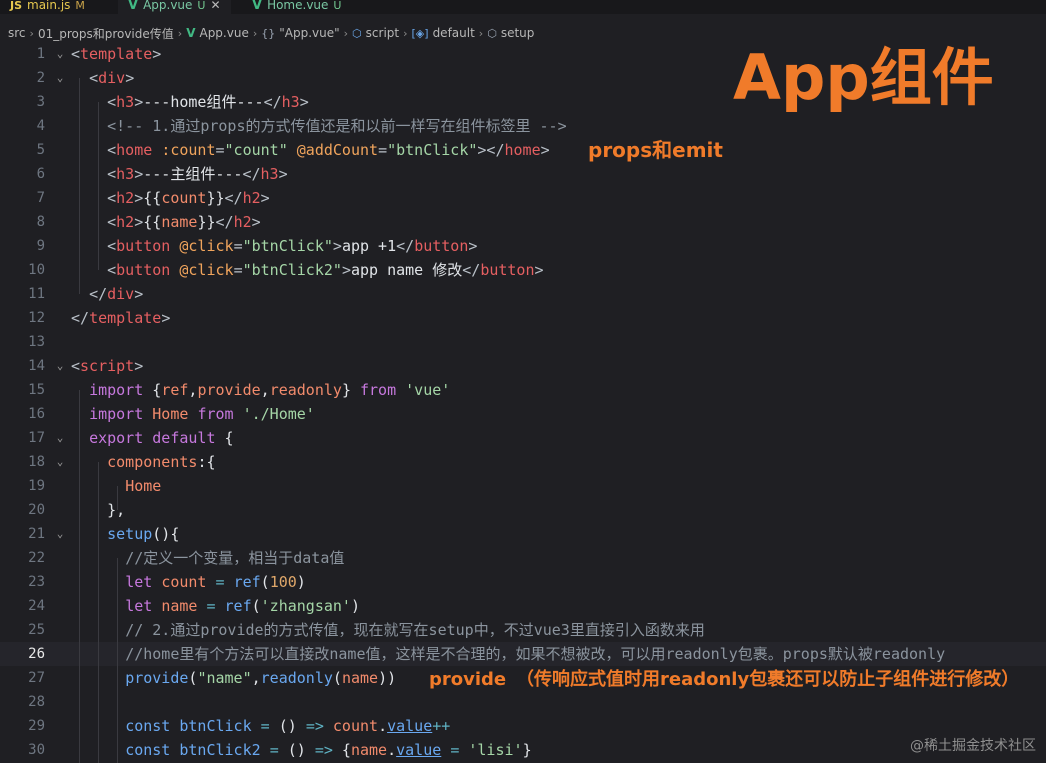 Image resolution: width=1046 pixels, height=763 pixels. Describe the element at coordinates (523, 438) in the screenshot. I see `code-line: 17 ⌄ export default {` at that location.